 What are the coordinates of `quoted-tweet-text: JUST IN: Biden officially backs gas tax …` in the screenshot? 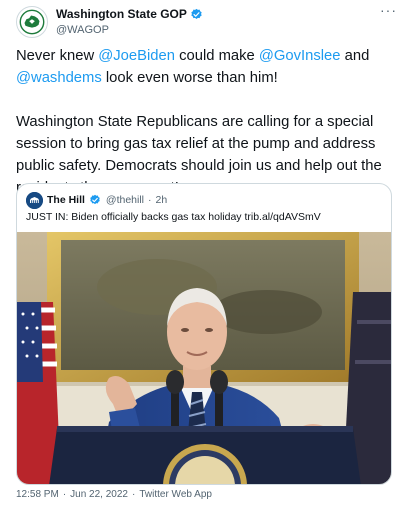 It's located at (173, 217).